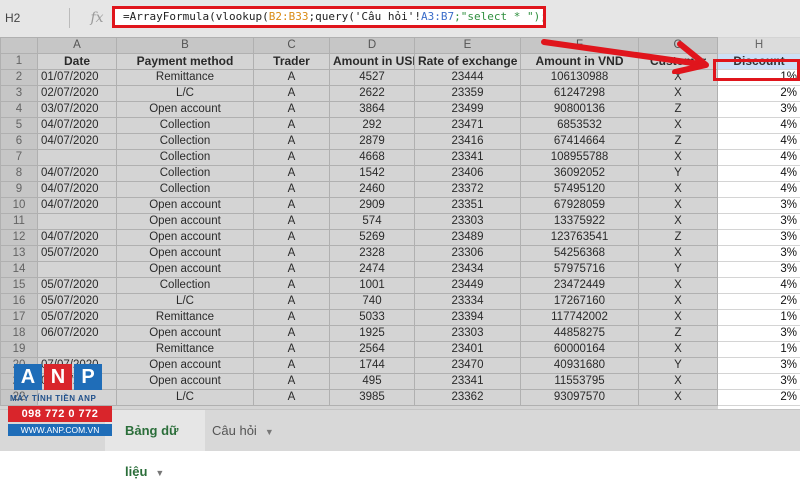 This screenshot has width=800, height=494. What do you see at coordinates (19, 46) in the screenshot?
I see `select-all-corner` at bounding box center [19, 46].